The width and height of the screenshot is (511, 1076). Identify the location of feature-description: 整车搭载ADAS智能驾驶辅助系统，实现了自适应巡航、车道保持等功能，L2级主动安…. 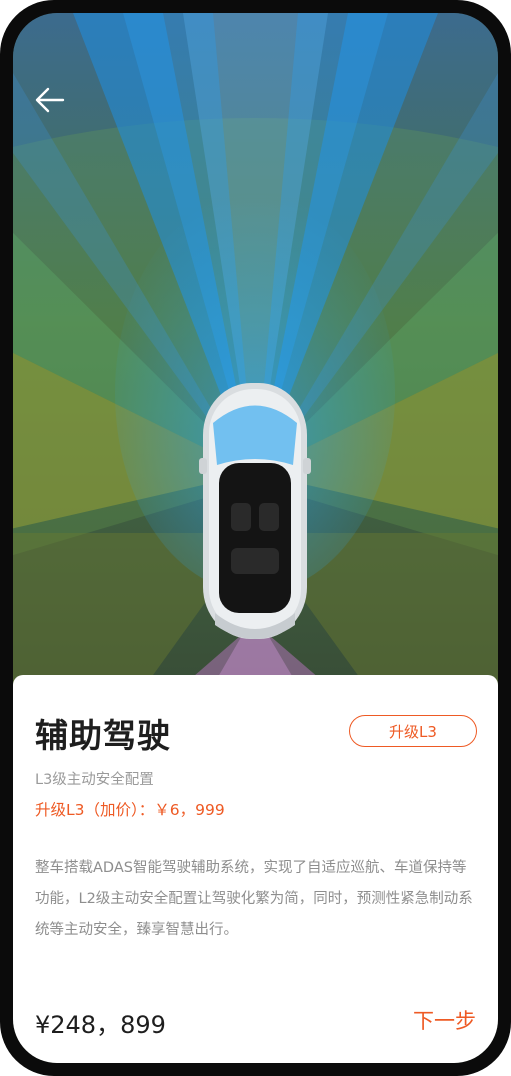
(254, 899).